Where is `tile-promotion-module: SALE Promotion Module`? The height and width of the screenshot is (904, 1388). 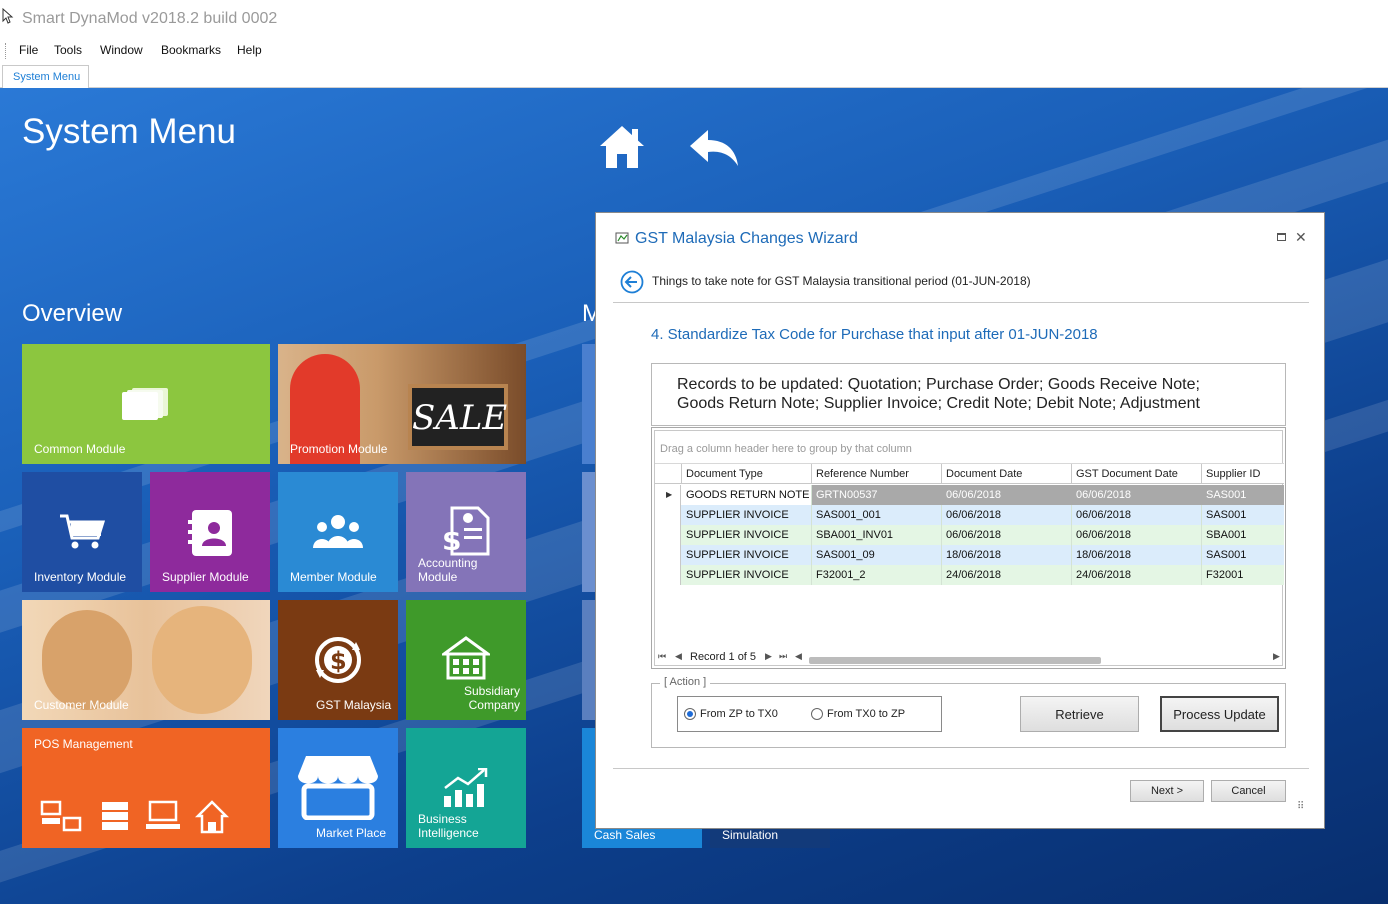 tile-promotion-module: SALE Promotion Module is located at coordinates (402, 404).